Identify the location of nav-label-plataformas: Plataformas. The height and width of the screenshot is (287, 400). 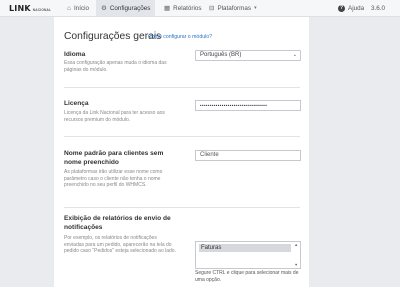
(234, 8).